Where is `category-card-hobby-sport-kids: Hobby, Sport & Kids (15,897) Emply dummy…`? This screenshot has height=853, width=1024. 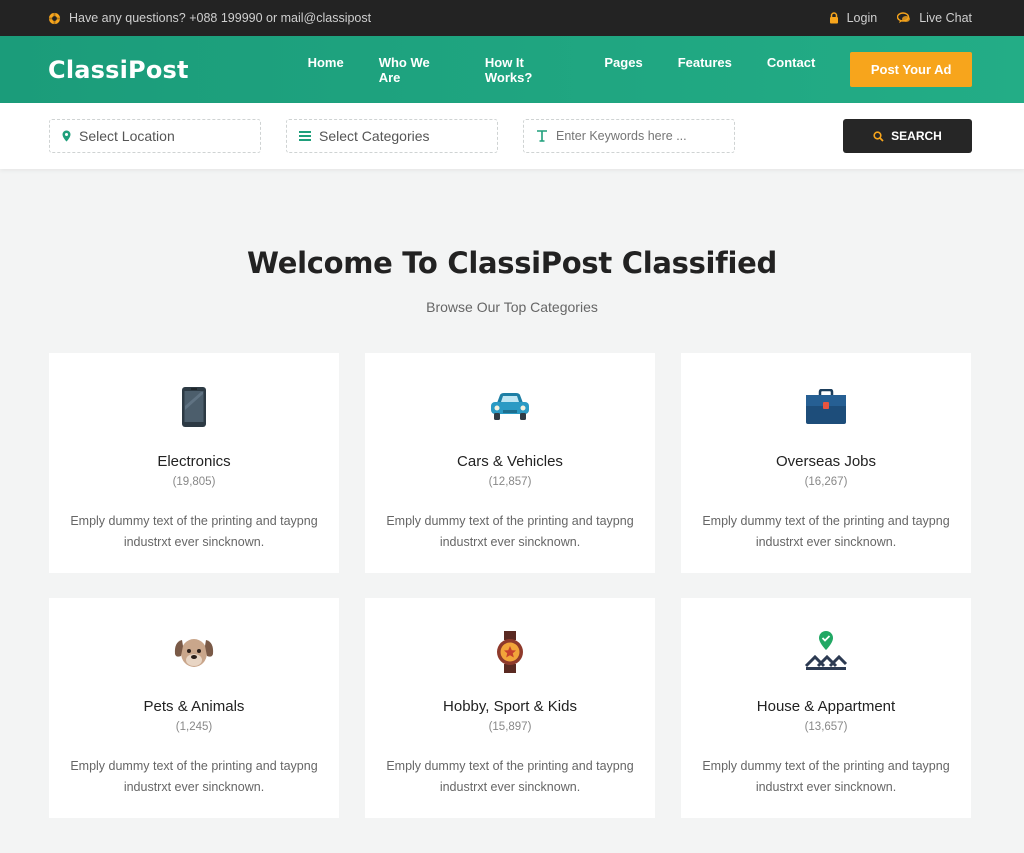 category-card-hobby-sport-kids: Hobby, Sport & Kids (15,897) Emply dummy… is located at coordinates (510, 708).